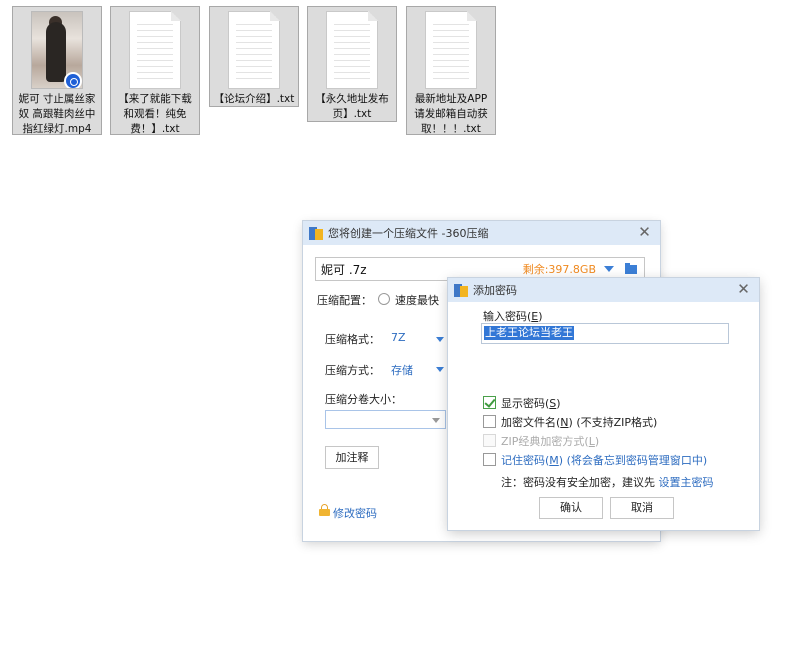 Image resolution: width=800 pixels, height=669 pixels. I want to click on show-password-checkbox, so click(489, 402).